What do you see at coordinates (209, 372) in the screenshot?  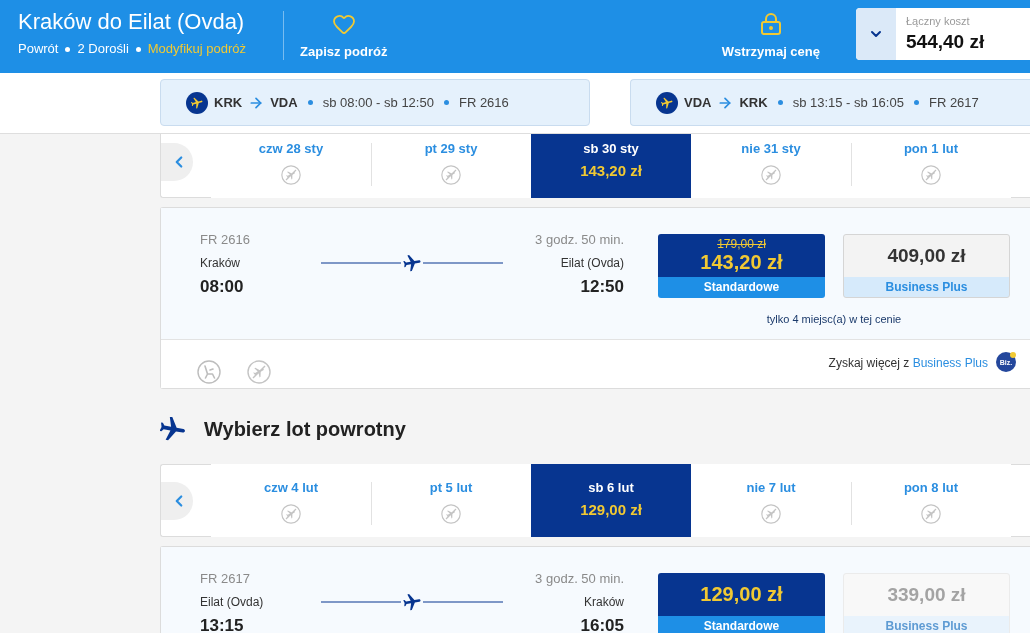 I see `seat-icon` at bounding box center [209, 372].